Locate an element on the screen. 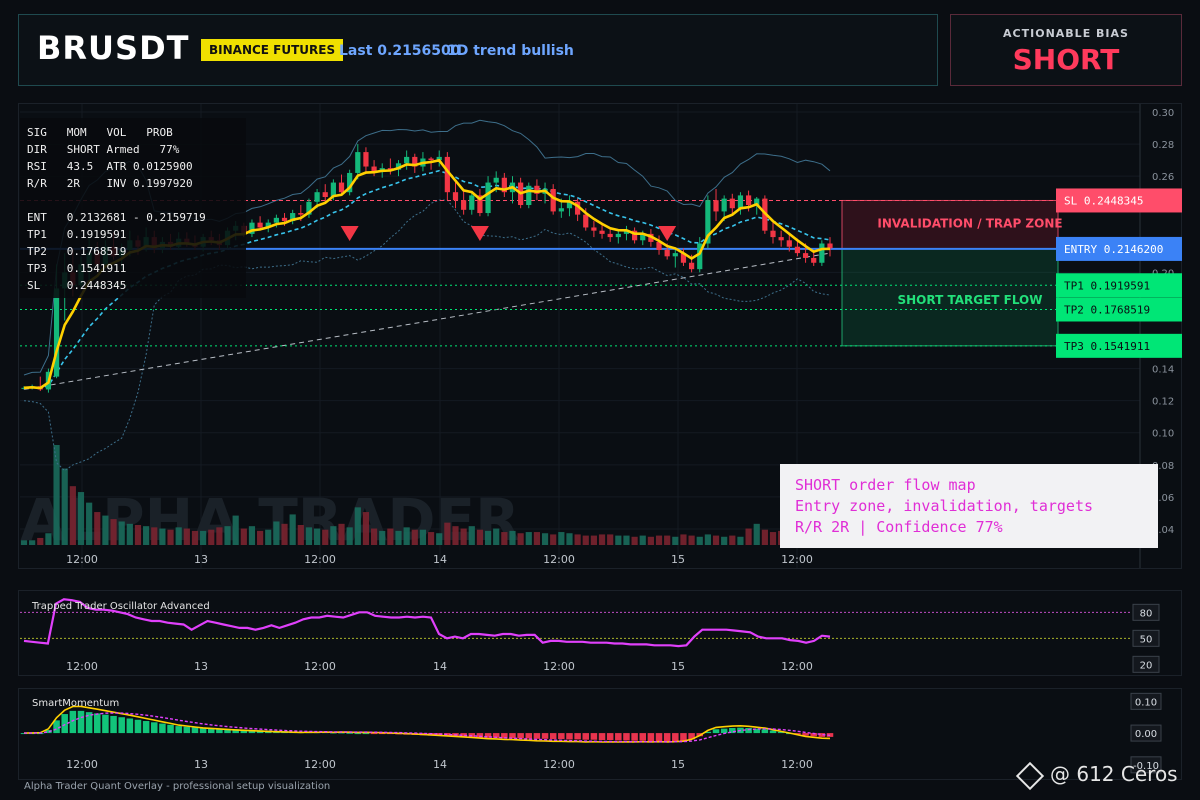 The image size is (1200, 800). info-row: SIG MOM VOL PROB is located at coordinates (100, 132).